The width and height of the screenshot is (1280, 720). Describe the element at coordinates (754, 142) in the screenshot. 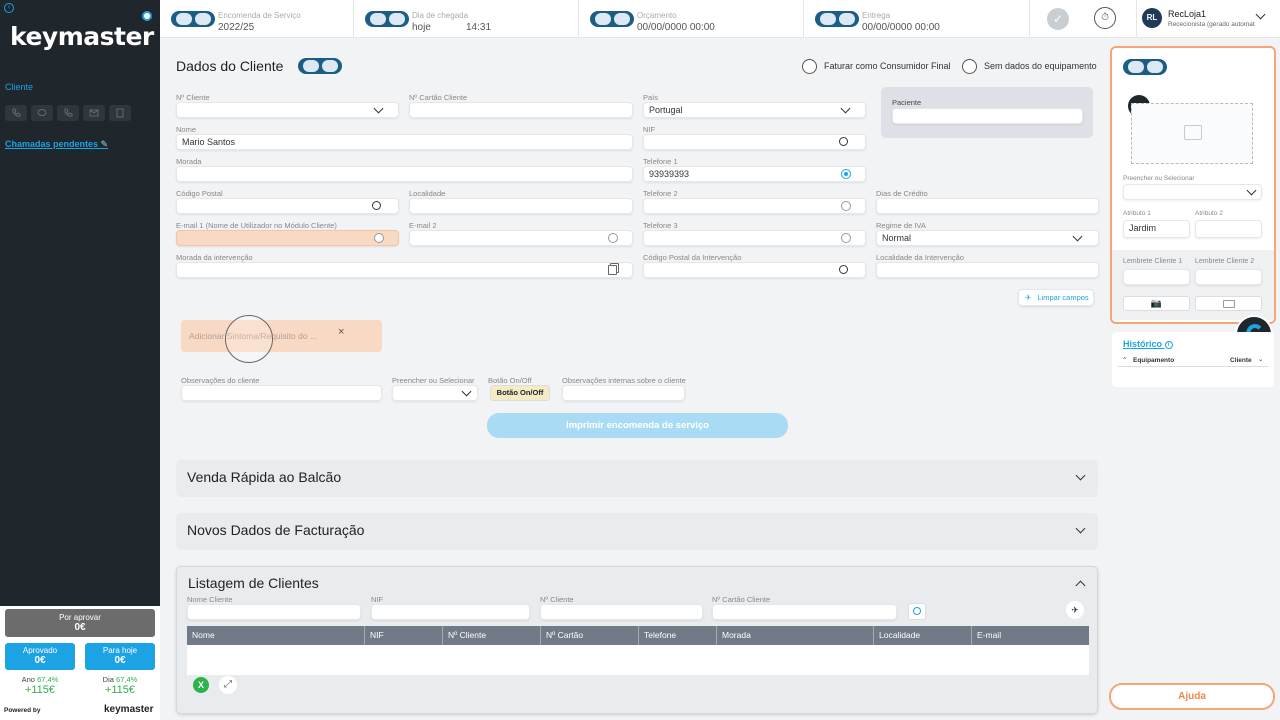

I see `nif-field` at that location.